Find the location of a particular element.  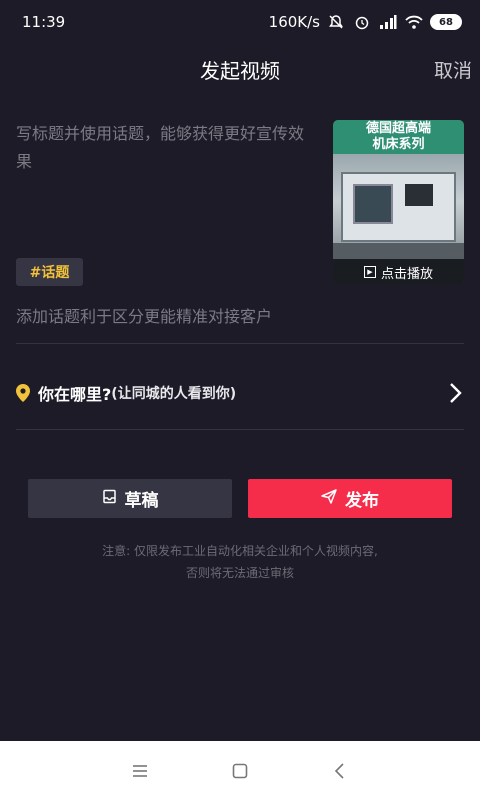

topic-tag-button: #话题 is located at coordinates (49, 272).